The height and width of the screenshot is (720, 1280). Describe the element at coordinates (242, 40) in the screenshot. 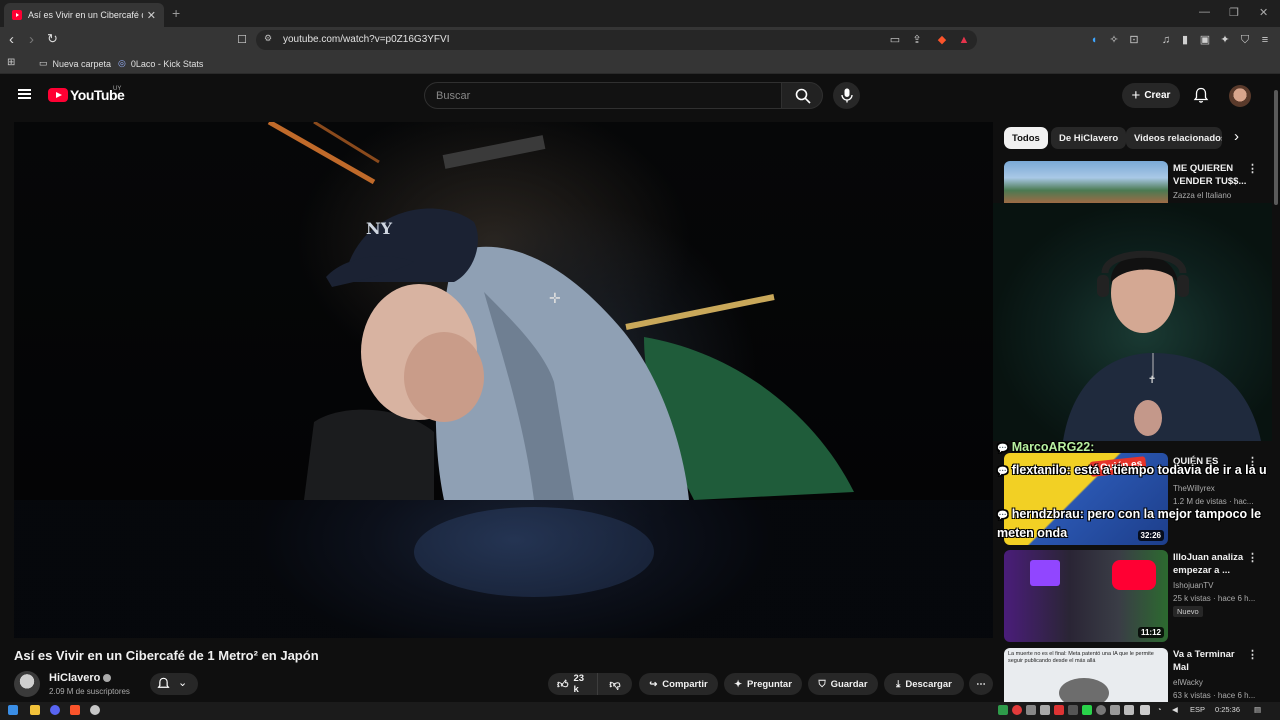

I see `bookmark-icon: ☐` at that location.